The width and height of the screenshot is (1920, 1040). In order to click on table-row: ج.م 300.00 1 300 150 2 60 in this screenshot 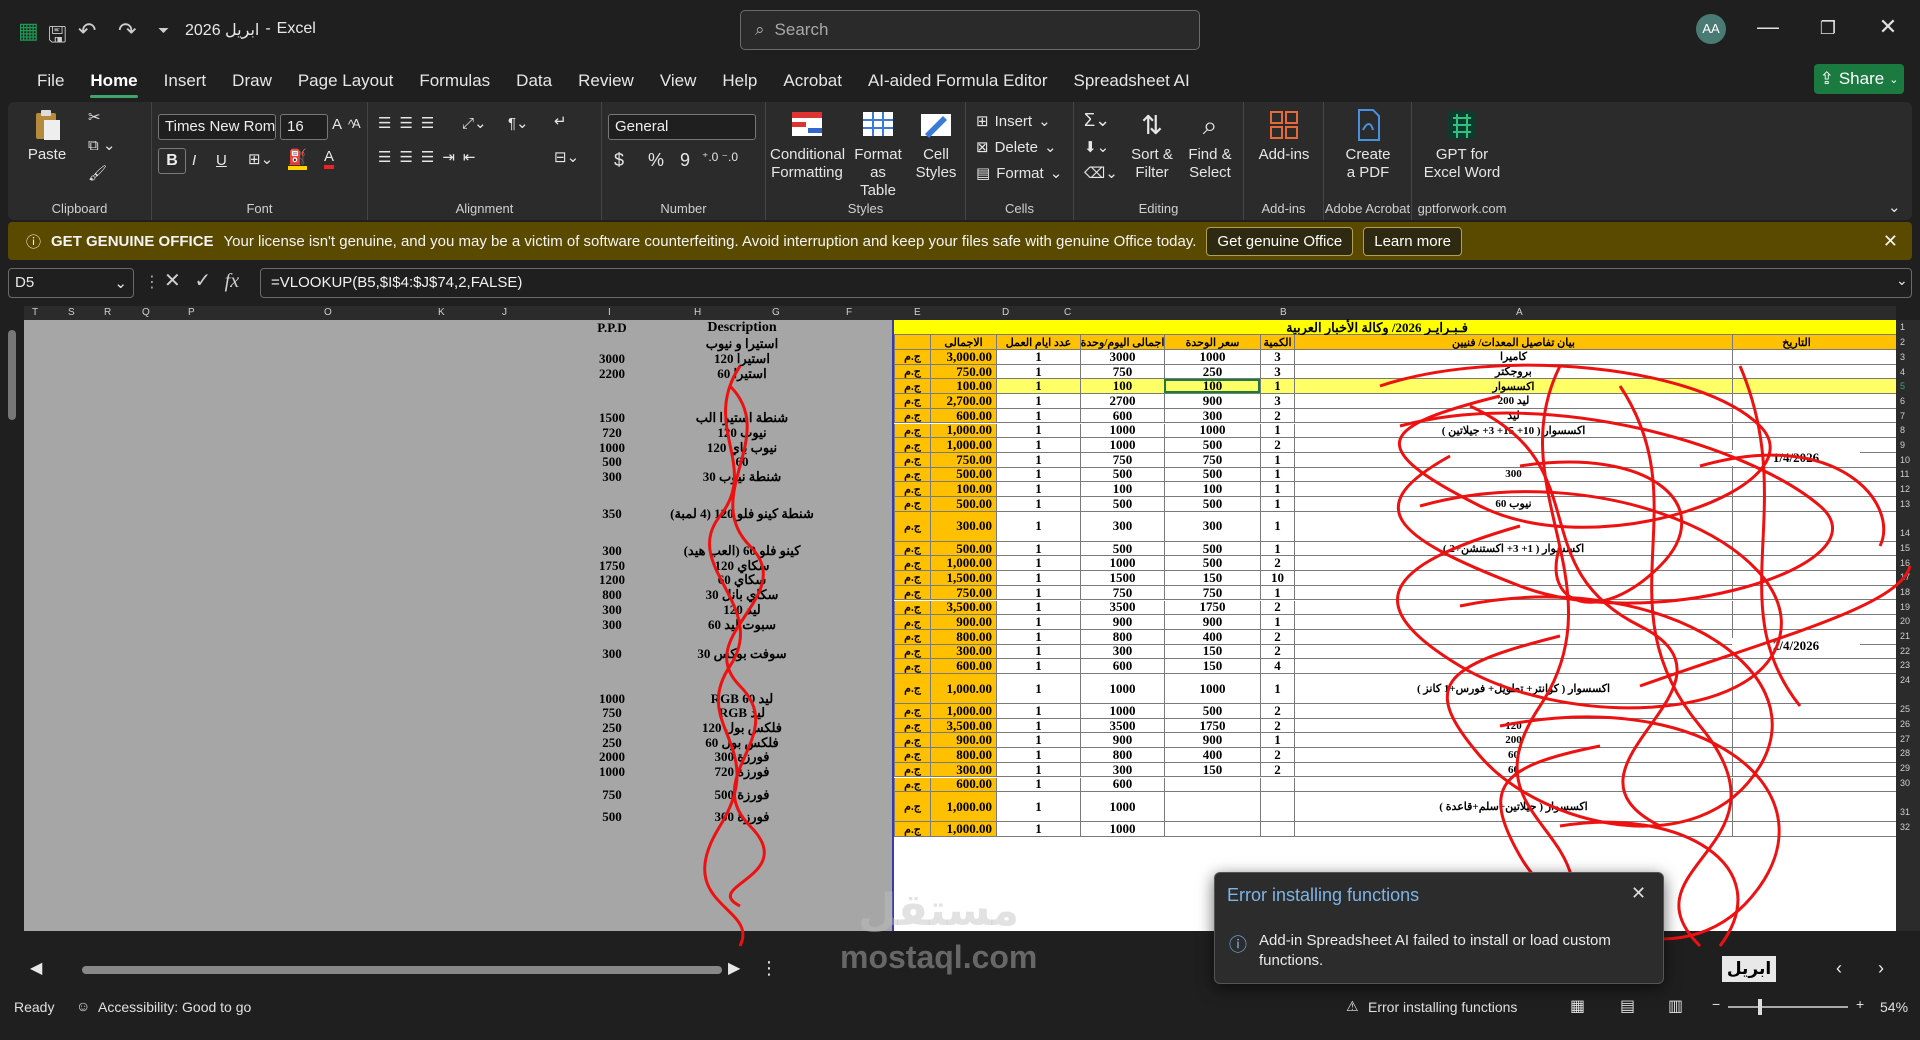, I will do `click(1395, 770)`.